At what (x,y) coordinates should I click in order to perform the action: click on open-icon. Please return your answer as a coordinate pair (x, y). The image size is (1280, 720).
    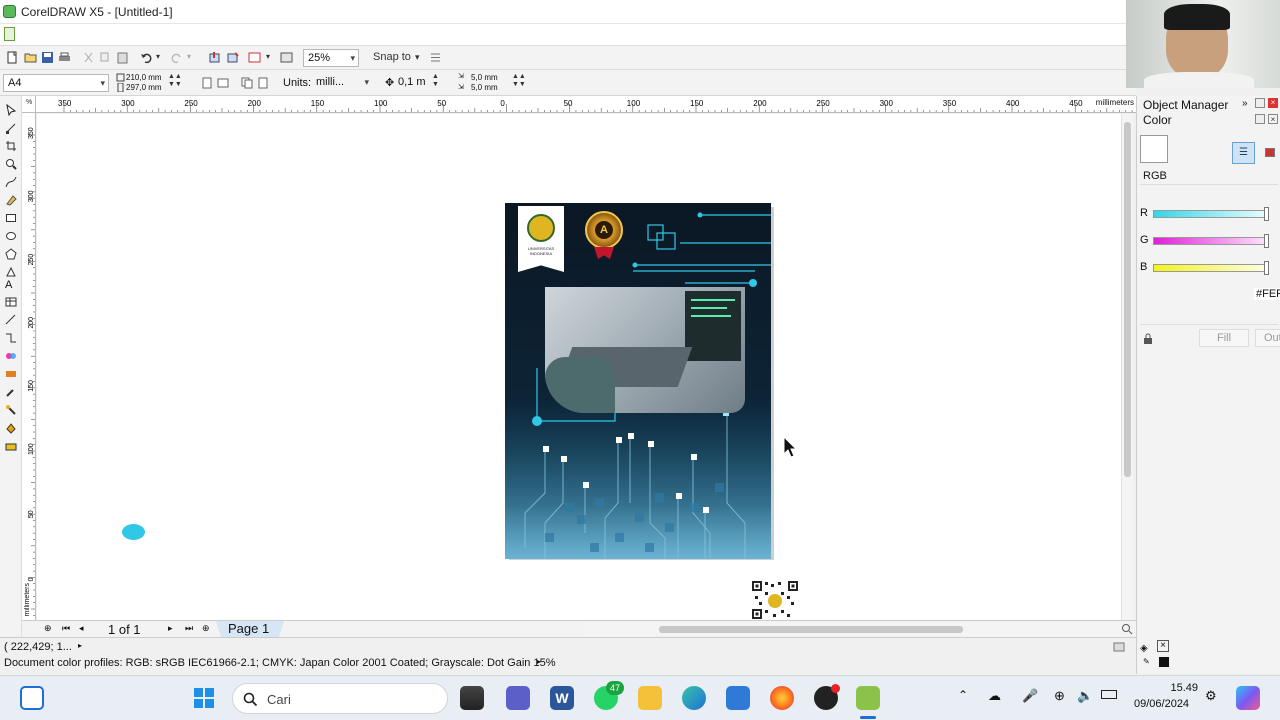
    Looking at the image, I should click on (30, 57).